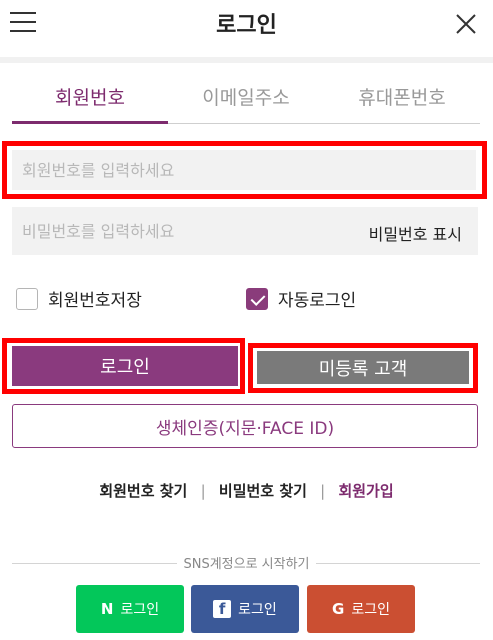  I want to click on account-links: 회원번호 찾기 | 비밀번호 찾기 | 회원가입, so click(246, 490).